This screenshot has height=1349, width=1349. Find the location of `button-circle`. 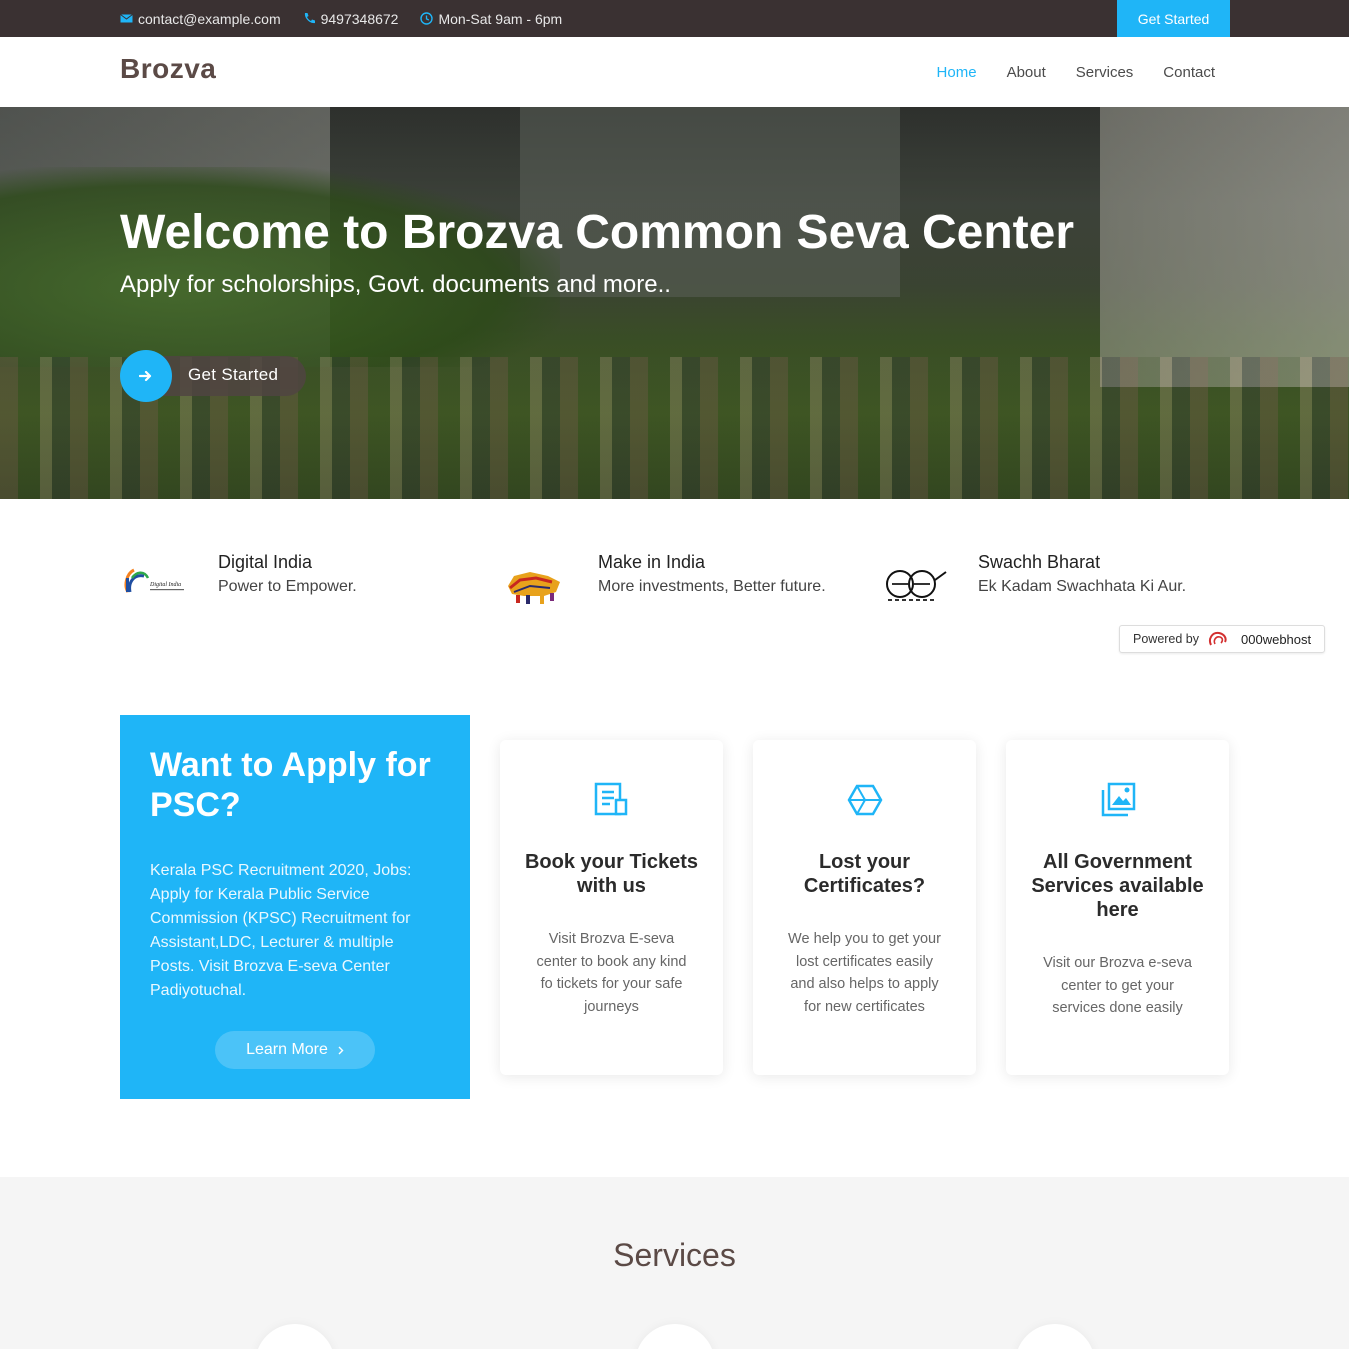

button-circle is located at coordinates (146, 376).